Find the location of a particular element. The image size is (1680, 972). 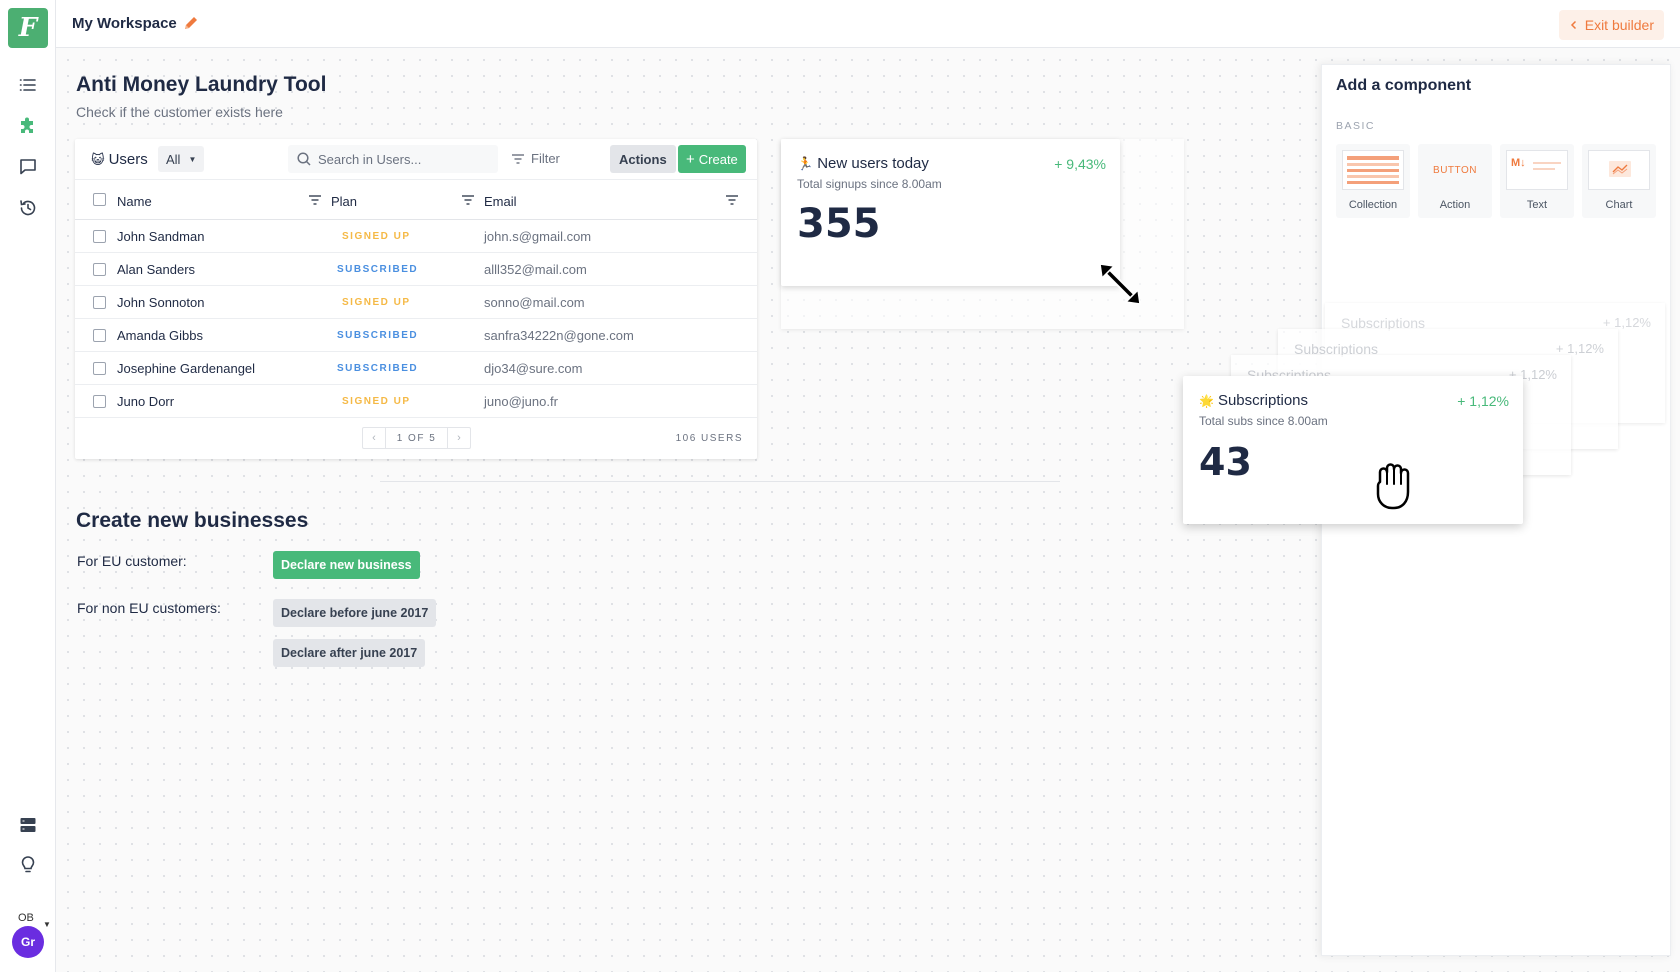

component-tile-collection: Collection is located at coordinates (1373, 181).